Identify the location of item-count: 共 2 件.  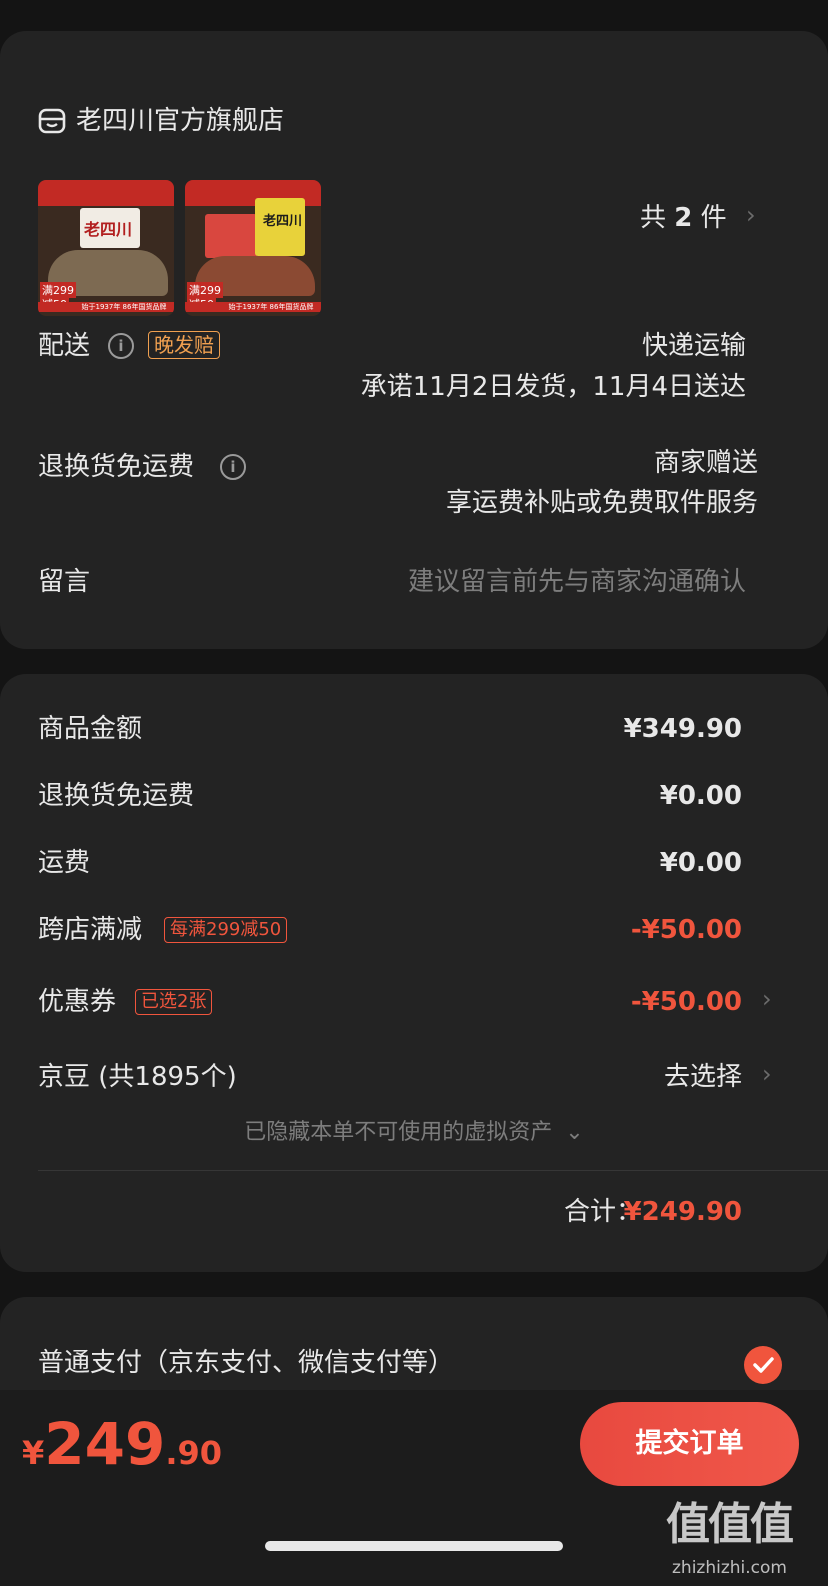
(683, 218).